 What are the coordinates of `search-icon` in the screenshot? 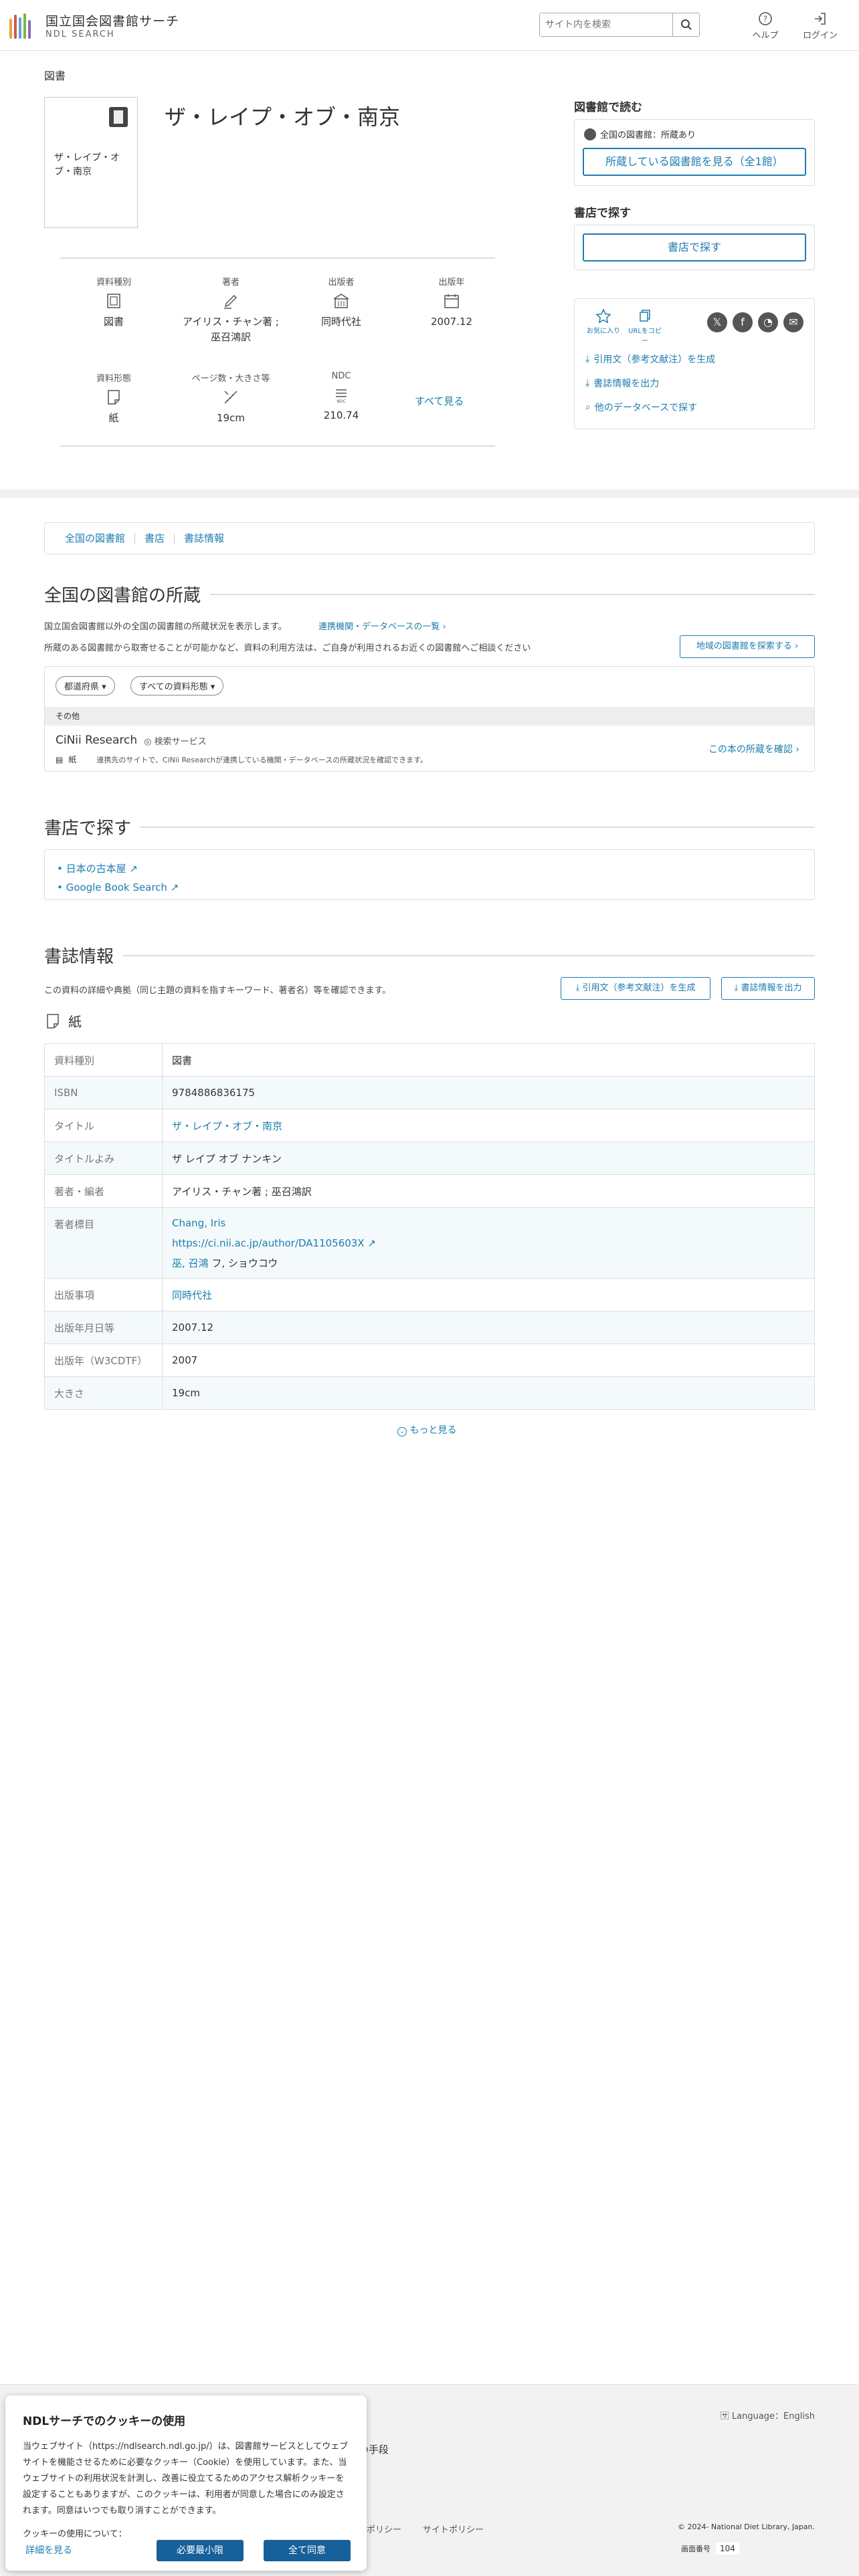 It's located at (686, 24).